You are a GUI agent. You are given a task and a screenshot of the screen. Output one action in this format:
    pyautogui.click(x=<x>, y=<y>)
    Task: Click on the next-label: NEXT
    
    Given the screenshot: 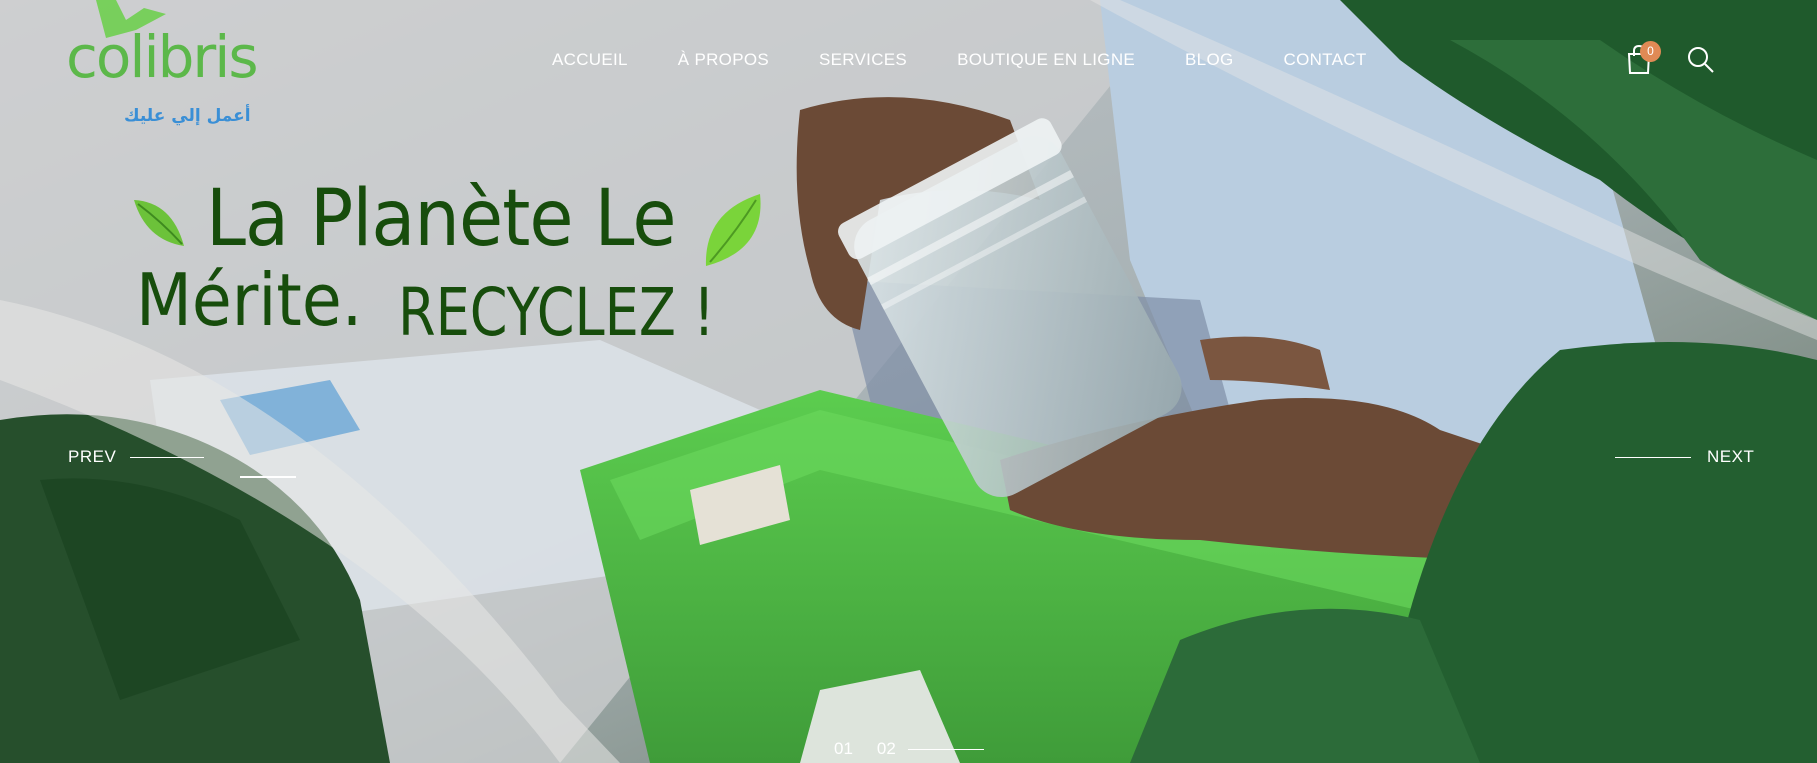 What is the action you would take?
    pyautogui.click(x=1731, y=456)
    